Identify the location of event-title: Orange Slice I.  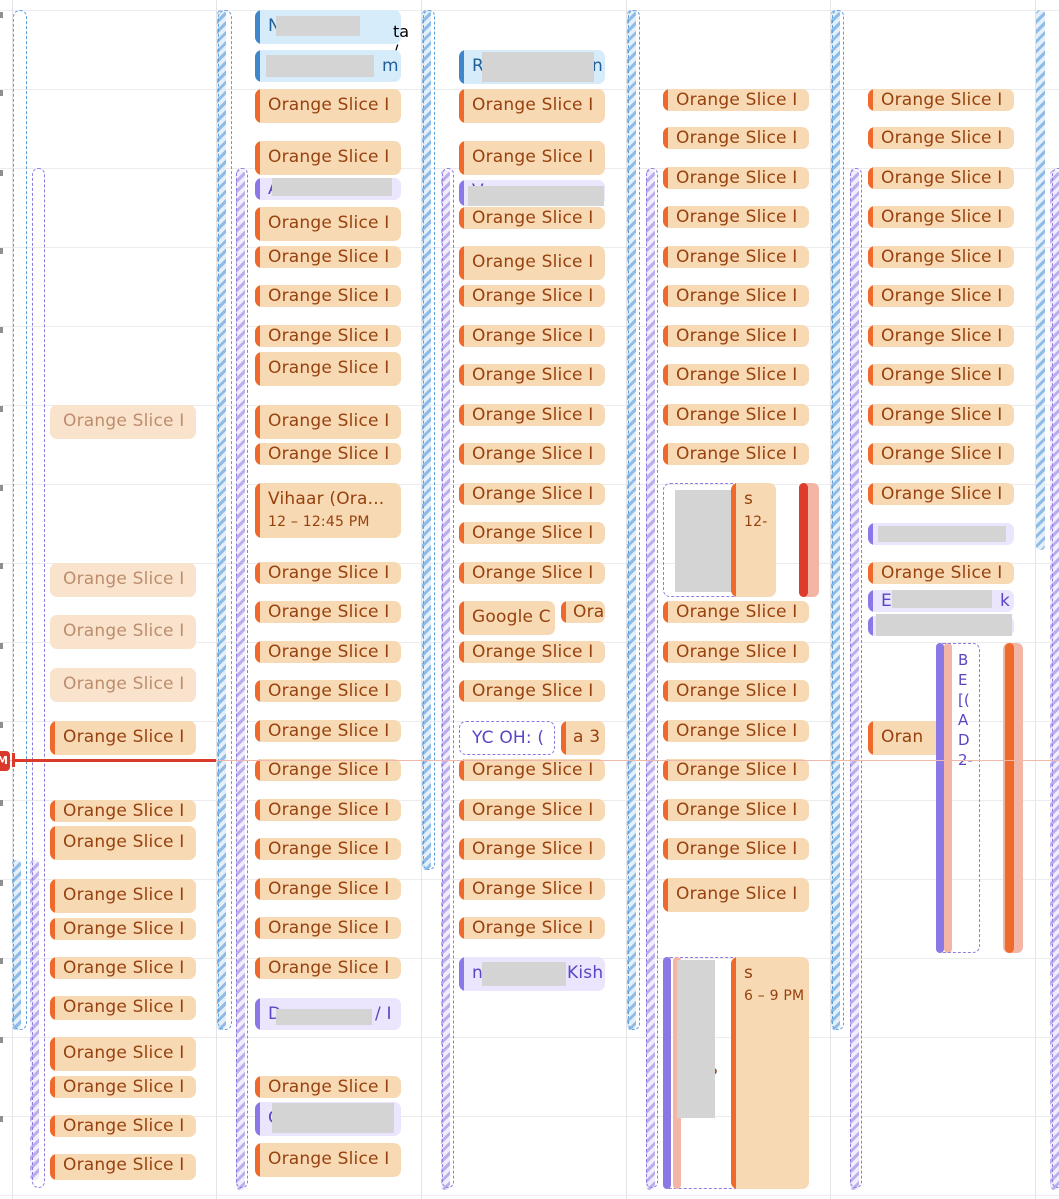
(124, 811).